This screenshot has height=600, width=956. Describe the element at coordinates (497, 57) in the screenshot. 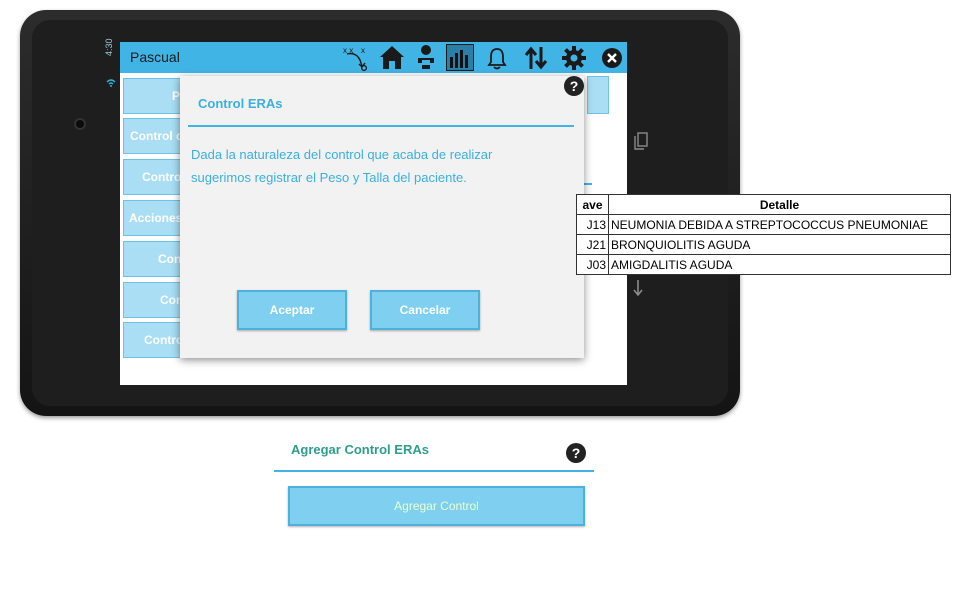

I see `bell-icon` at that location.